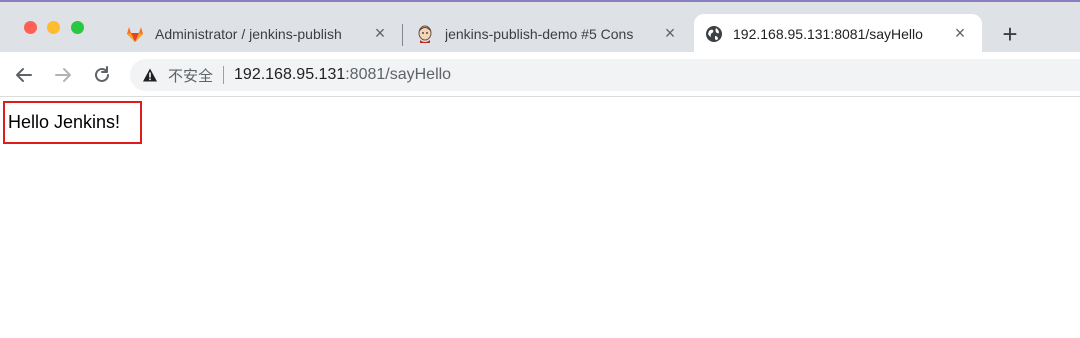 The width and height of the screenshot is (1080, 338). Describe the element at coordinates (828, 34) in the screenshot. I see `tab-title: 192.168.95.131:8081/sayHello` at that location.